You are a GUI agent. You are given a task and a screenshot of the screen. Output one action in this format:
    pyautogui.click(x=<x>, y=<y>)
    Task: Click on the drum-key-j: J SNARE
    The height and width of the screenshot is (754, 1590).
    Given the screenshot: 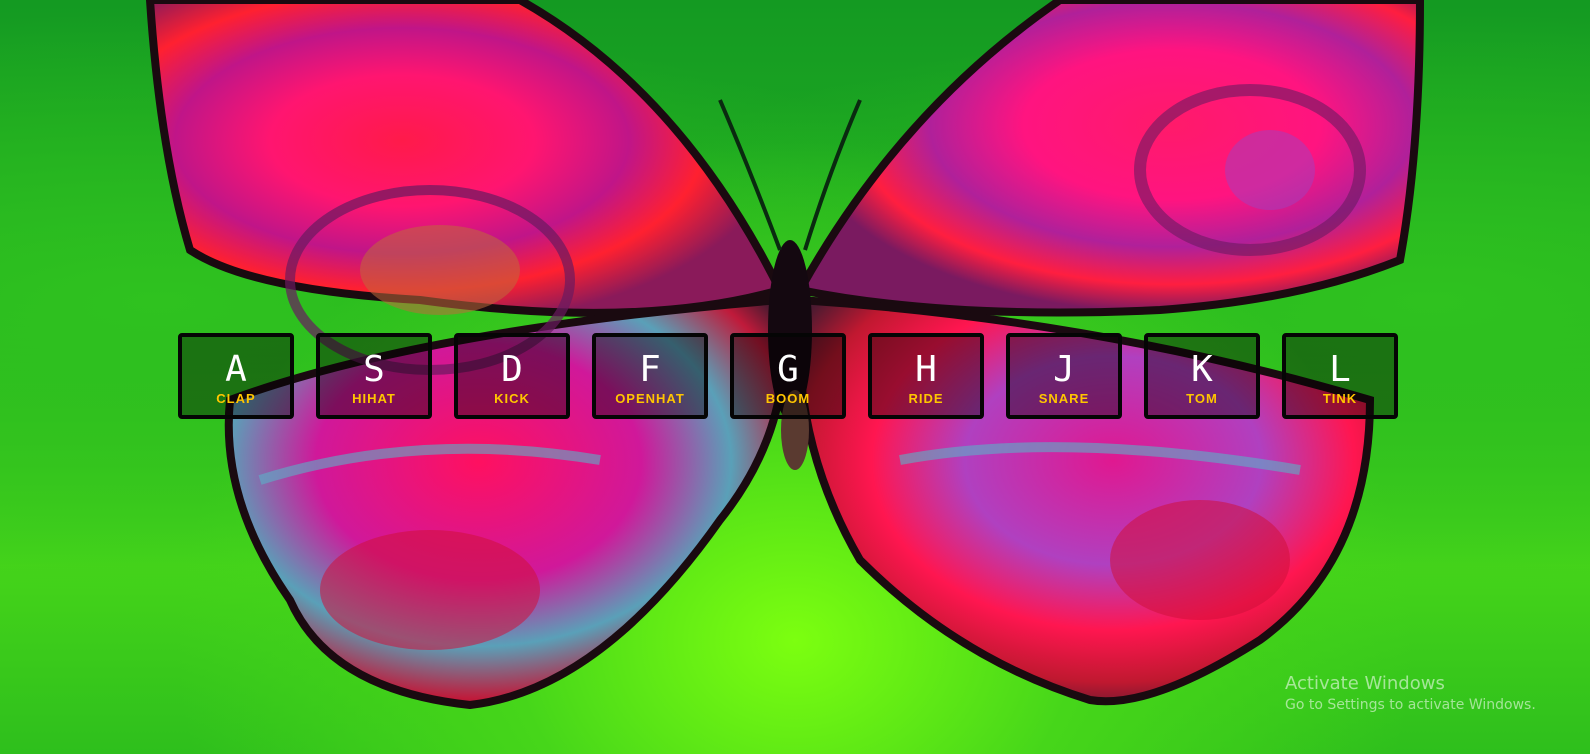 What is the action you would take?
    pyautogui.click(x=1064, y=376)
    